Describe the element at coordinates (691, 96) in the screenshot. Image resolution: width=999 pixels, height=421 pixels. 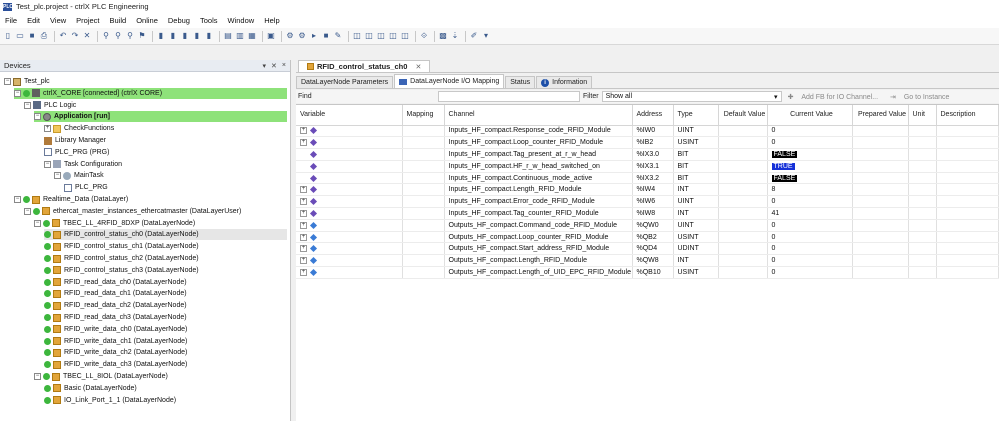
I see `filter-select: Show all ▾` at that location.